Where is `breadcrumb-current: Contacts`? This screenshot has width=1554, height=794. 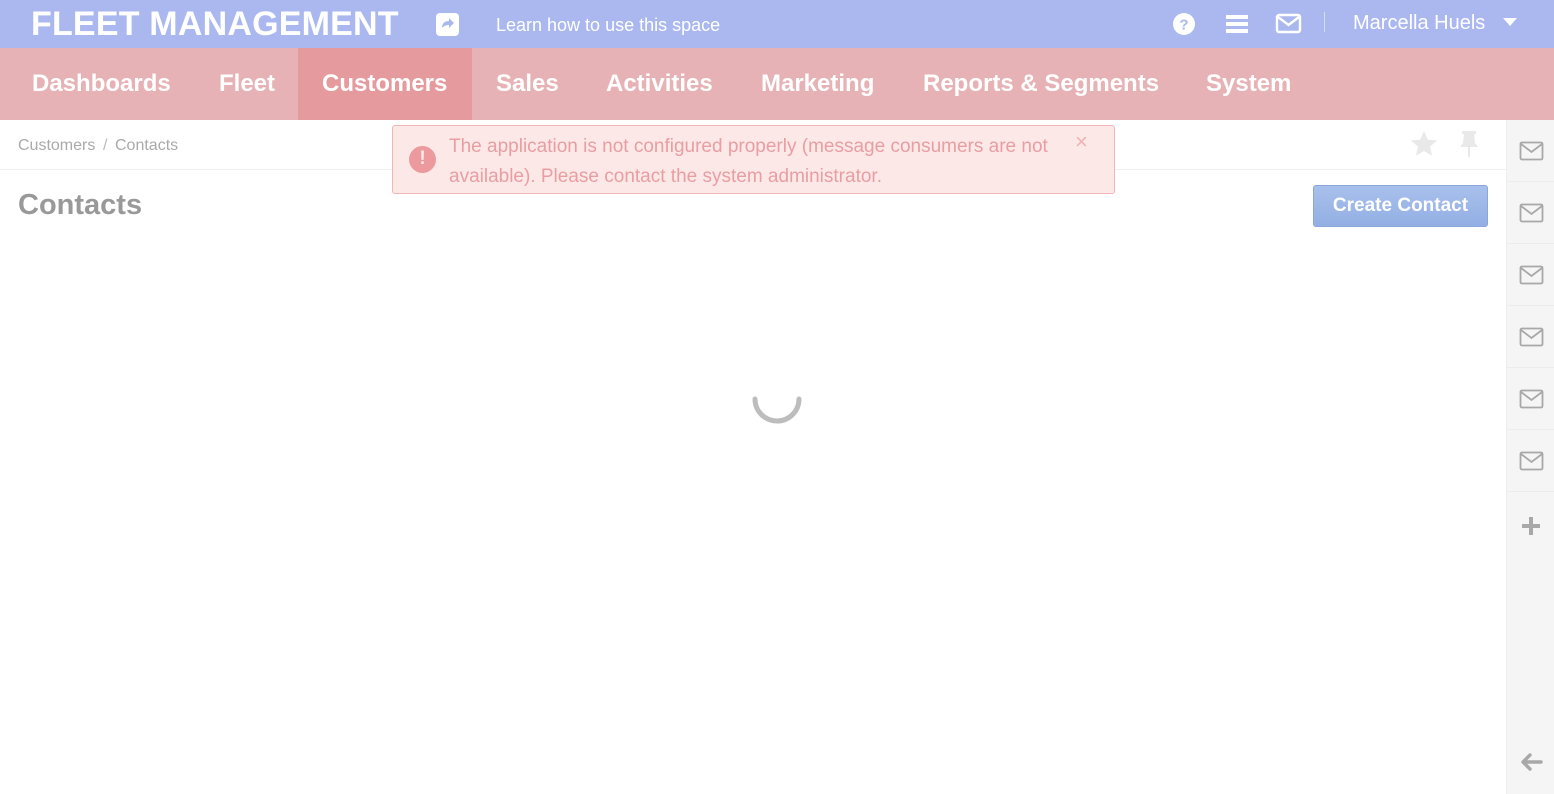 breadcrumb-current: Contacts is located at coordinates (147, 145).